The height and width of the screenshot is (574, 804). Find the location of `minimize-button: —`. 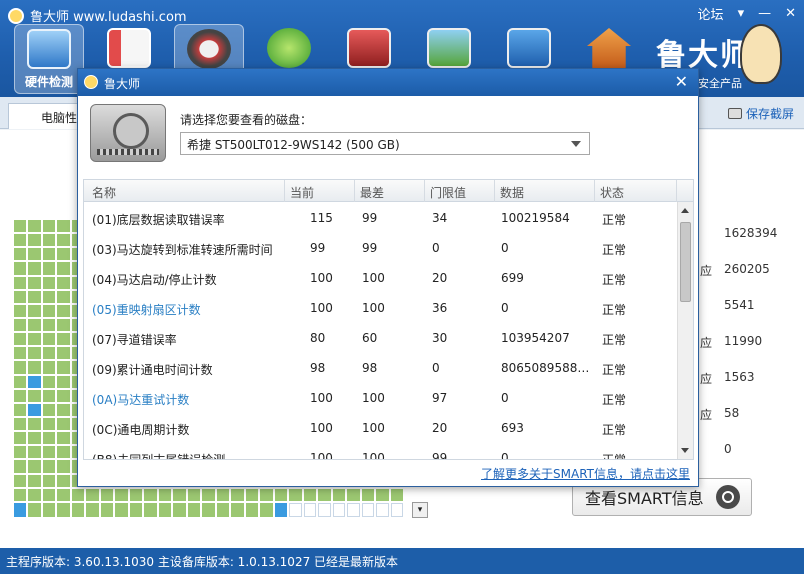

minimize-button: — is located at coordinates (764, 13).